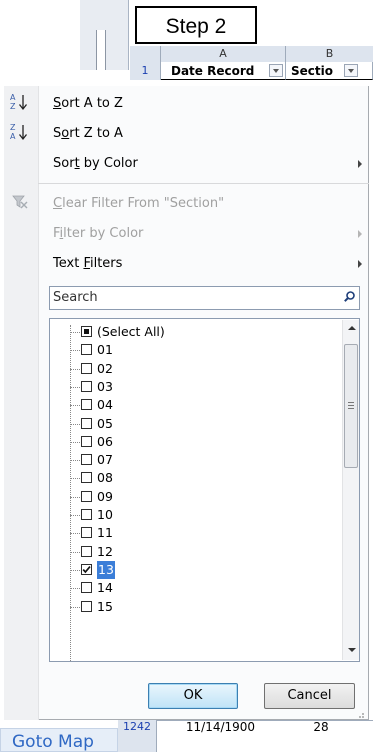 This screenshot has height=755, width=373. What do you see at coordinates (200, 460) in the screenshot?
I see `list-item: 07` at bounding box center [200, 460].